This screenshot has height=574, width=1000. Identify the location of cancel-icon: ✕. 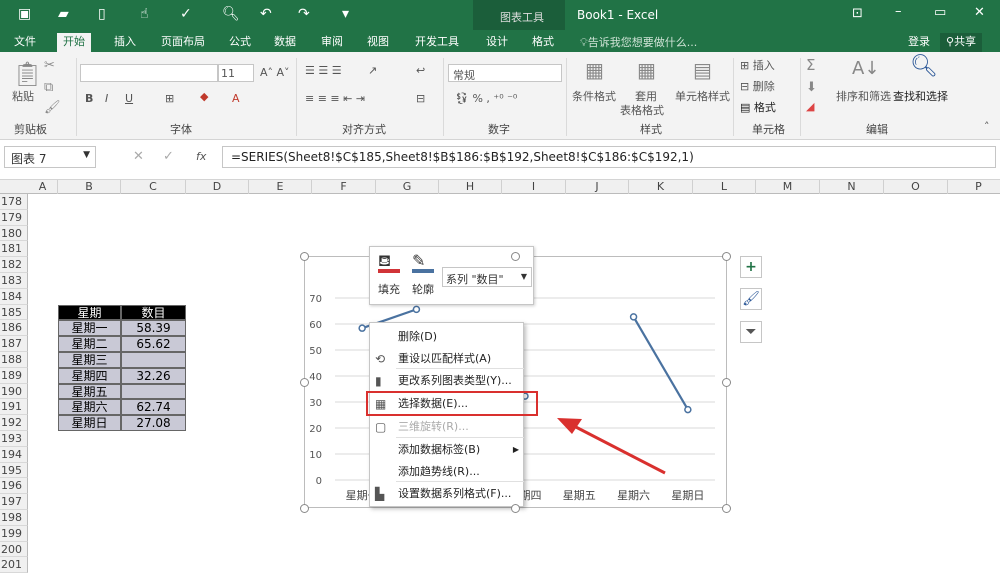
(138, 156).